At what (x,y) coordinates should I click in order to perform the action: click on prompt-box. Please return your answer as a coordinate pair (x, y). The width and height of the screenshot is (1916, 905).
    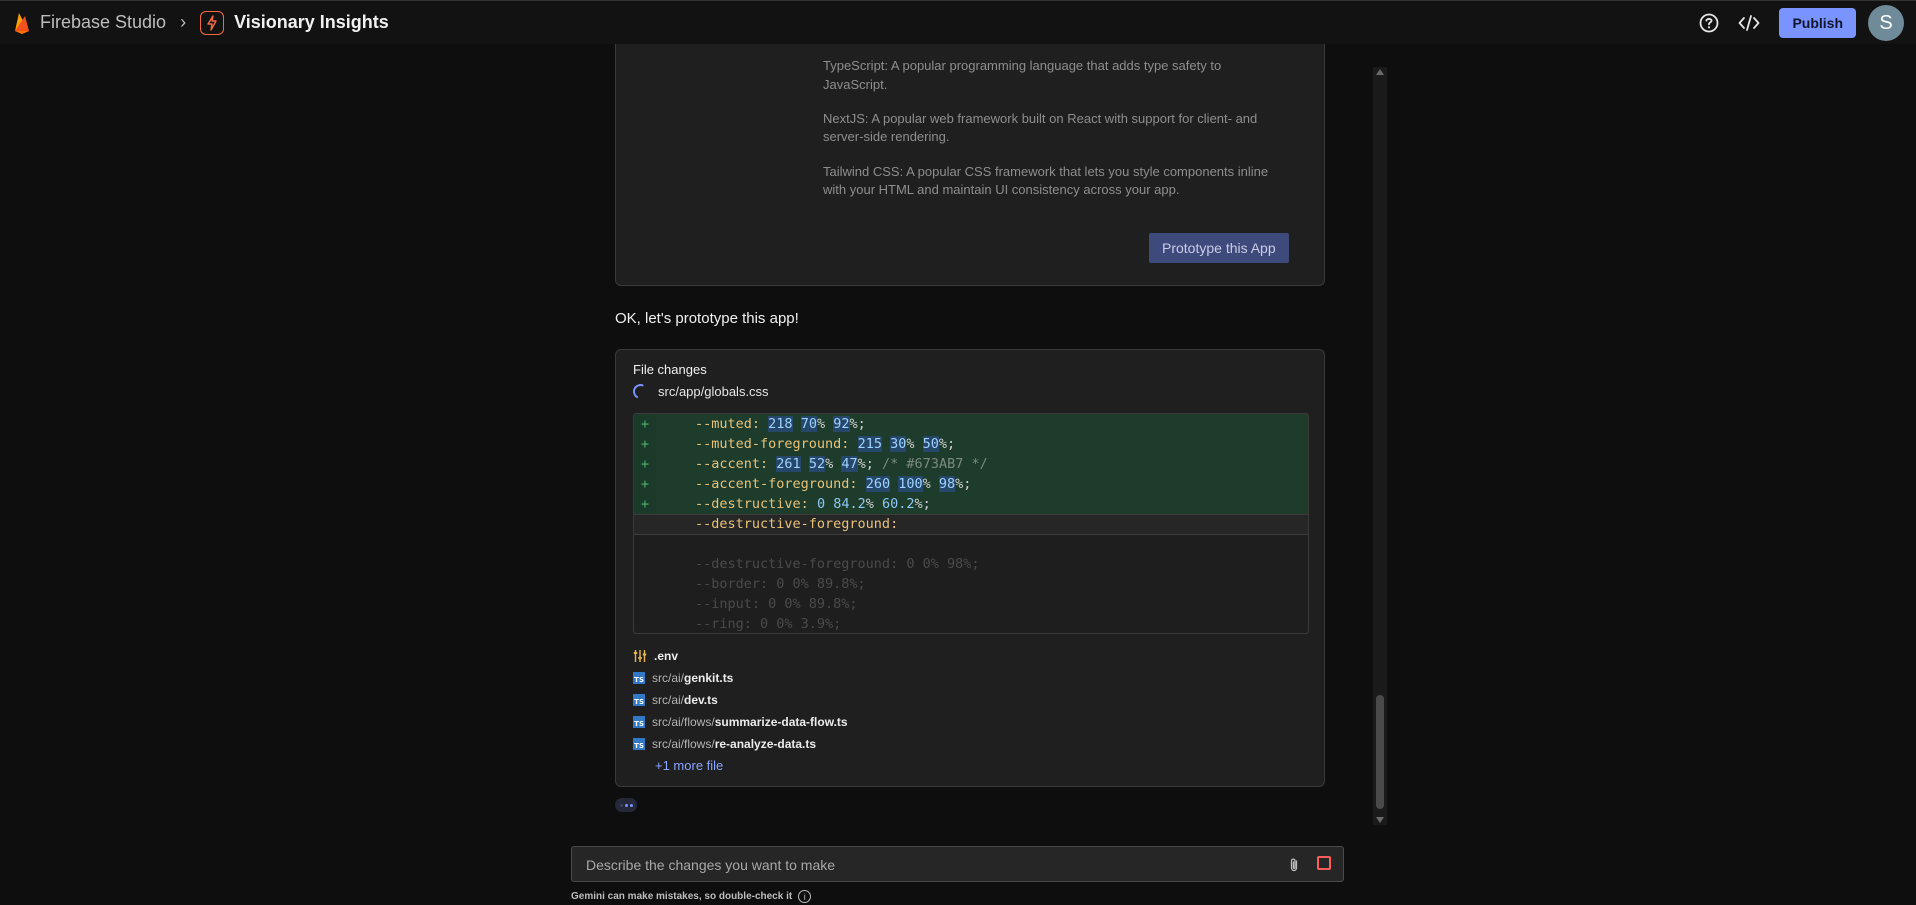
    Looking at the image, I should click on (957, 864).